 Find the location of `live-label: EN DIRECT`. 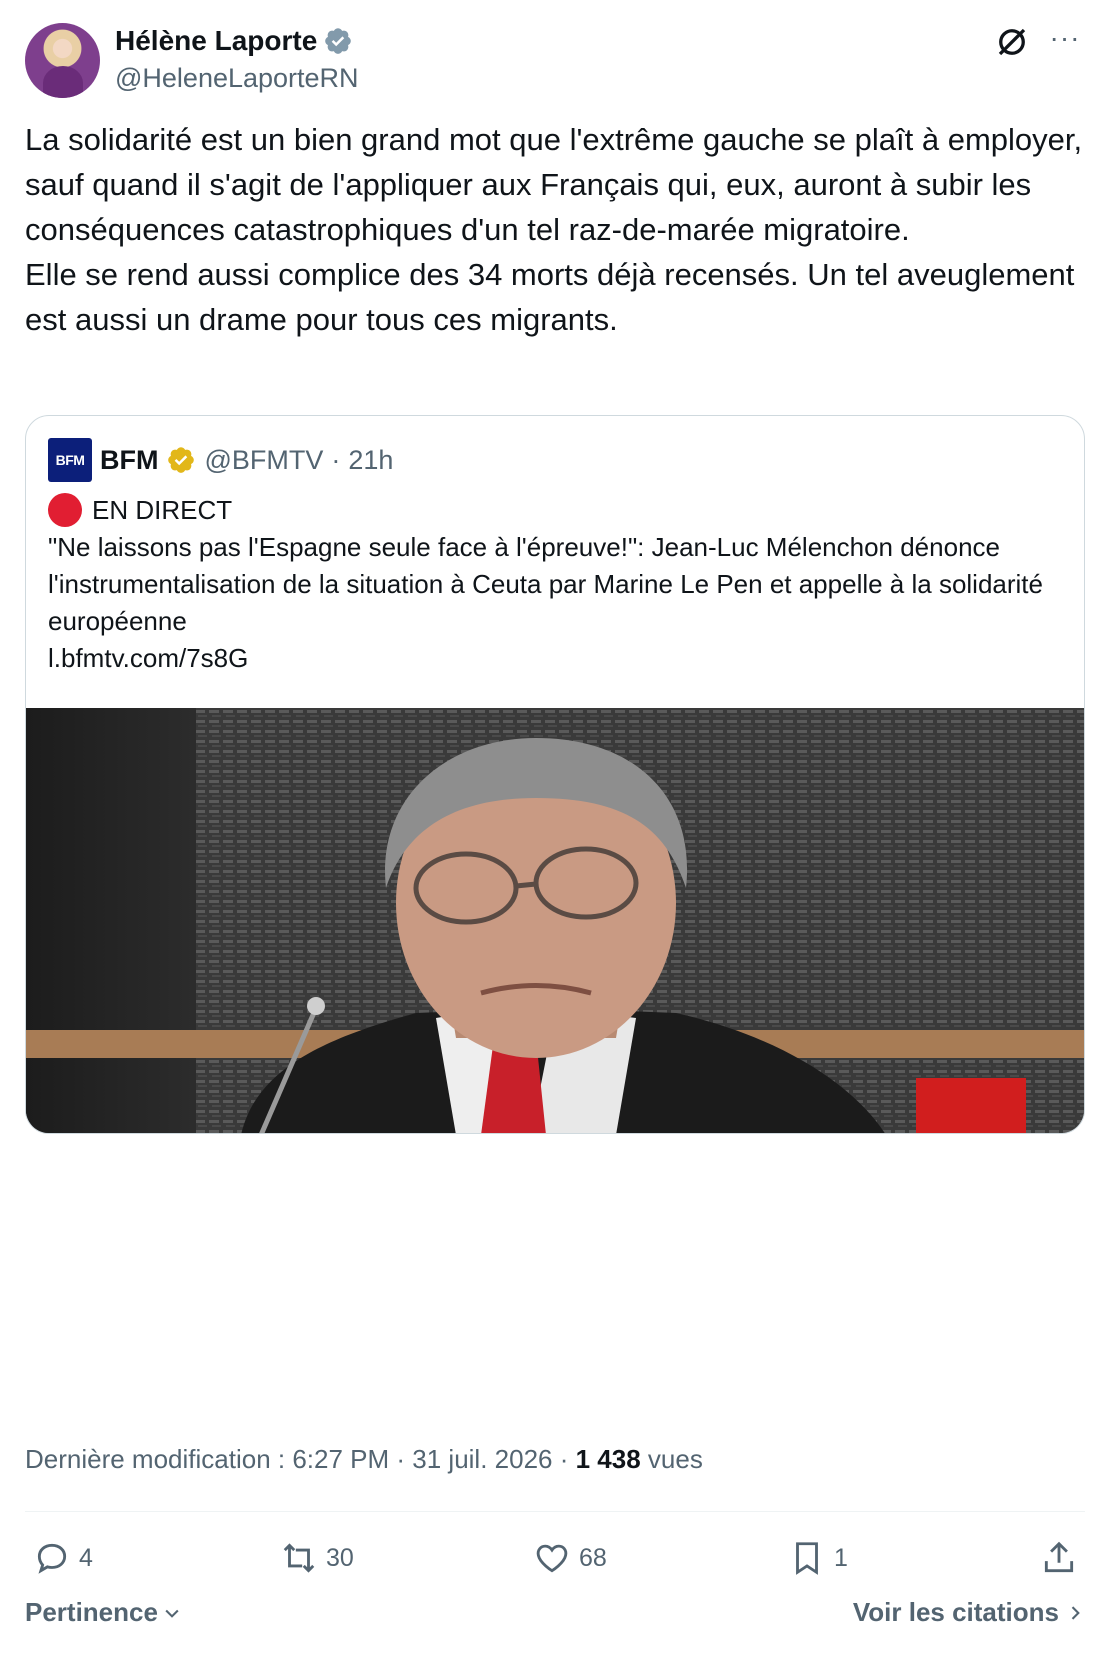

live-label: EN DIRECT is located at coordinates (162, 509).